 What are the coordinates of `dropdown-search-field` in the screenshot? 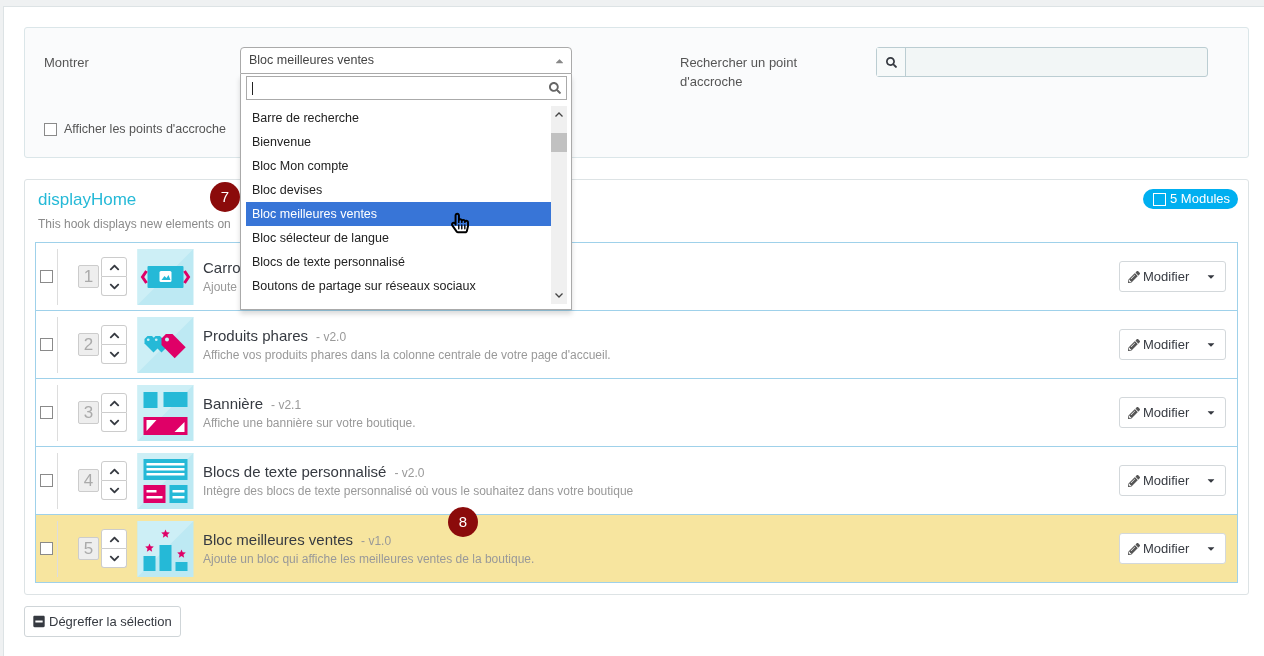 It's located at (406, 88).